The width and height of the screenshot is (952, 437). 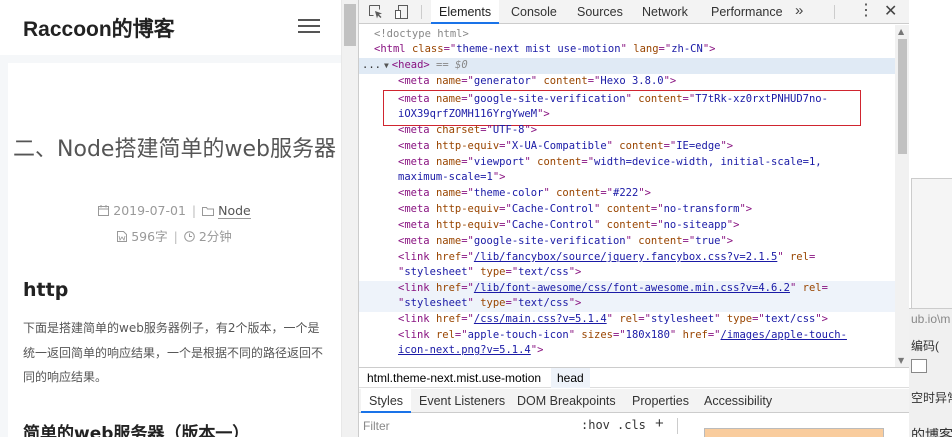 I want to click on attr-value: apple-touch-icon, so click(x=518, y=335).